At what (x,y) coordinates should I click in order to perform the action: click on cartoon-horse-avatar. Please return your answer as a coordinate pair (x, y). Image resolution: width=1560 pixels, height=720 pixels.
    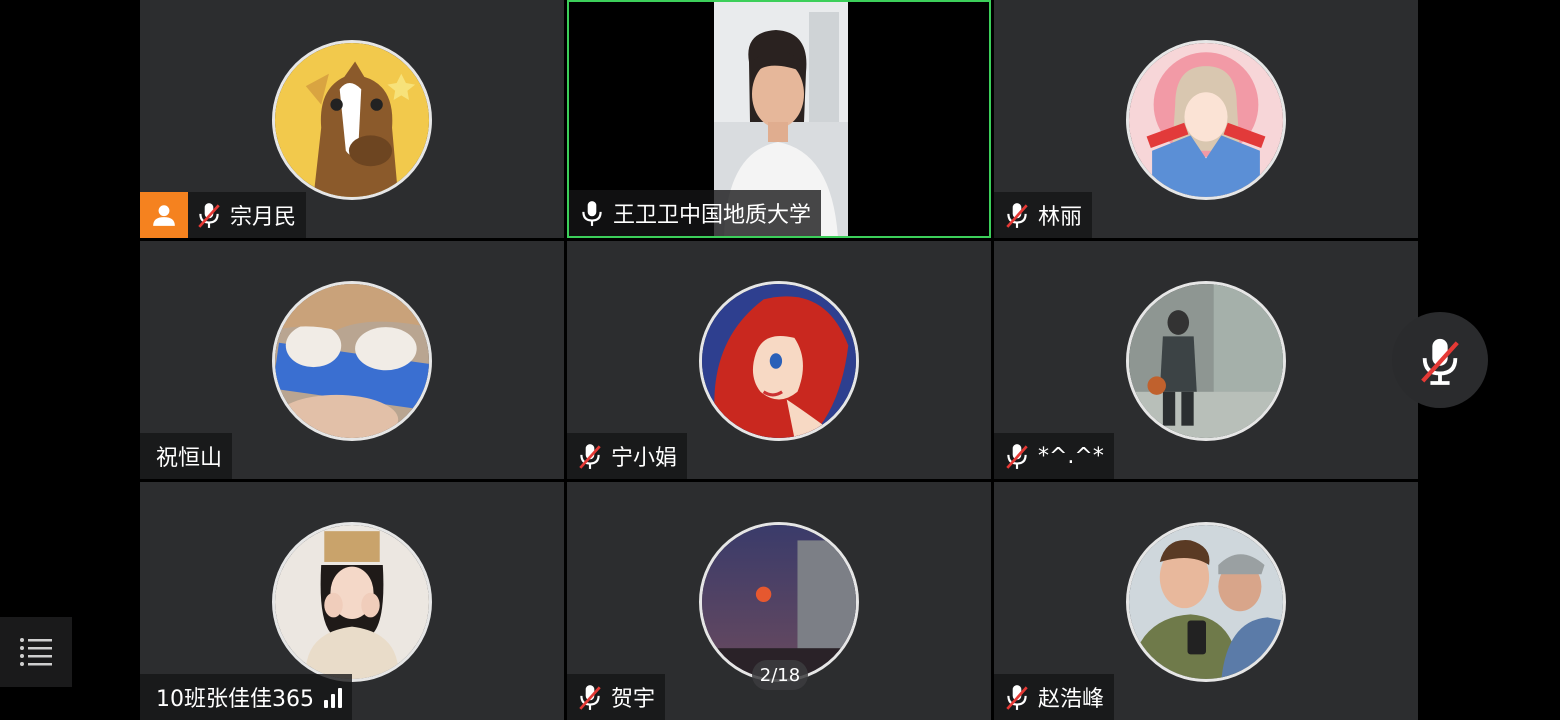
    Looking at the image, I should click on (352, 120).